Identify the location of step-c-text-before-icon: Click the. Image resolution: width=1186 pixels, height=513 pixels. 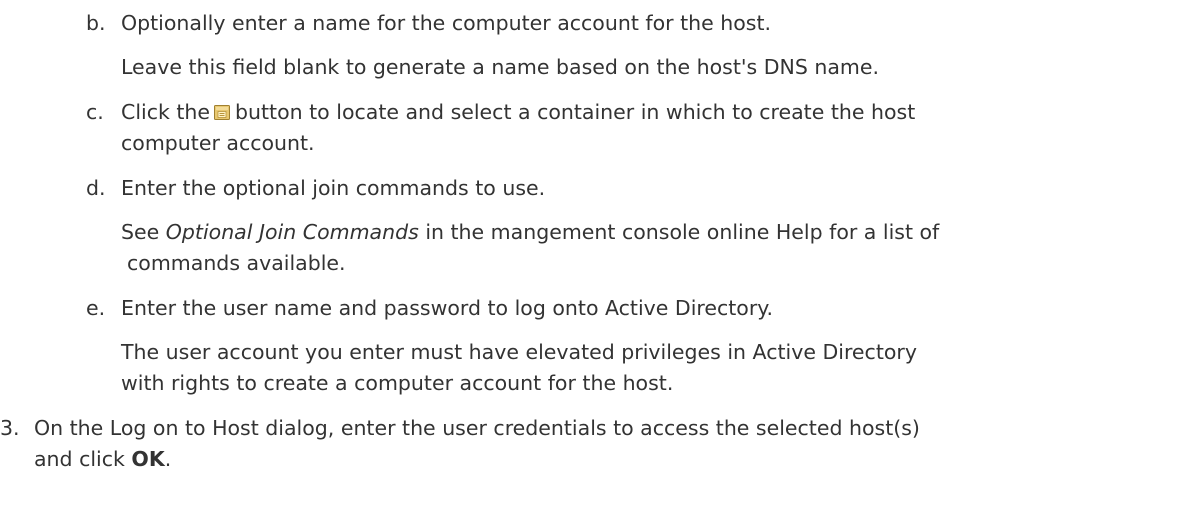
(166, 112).